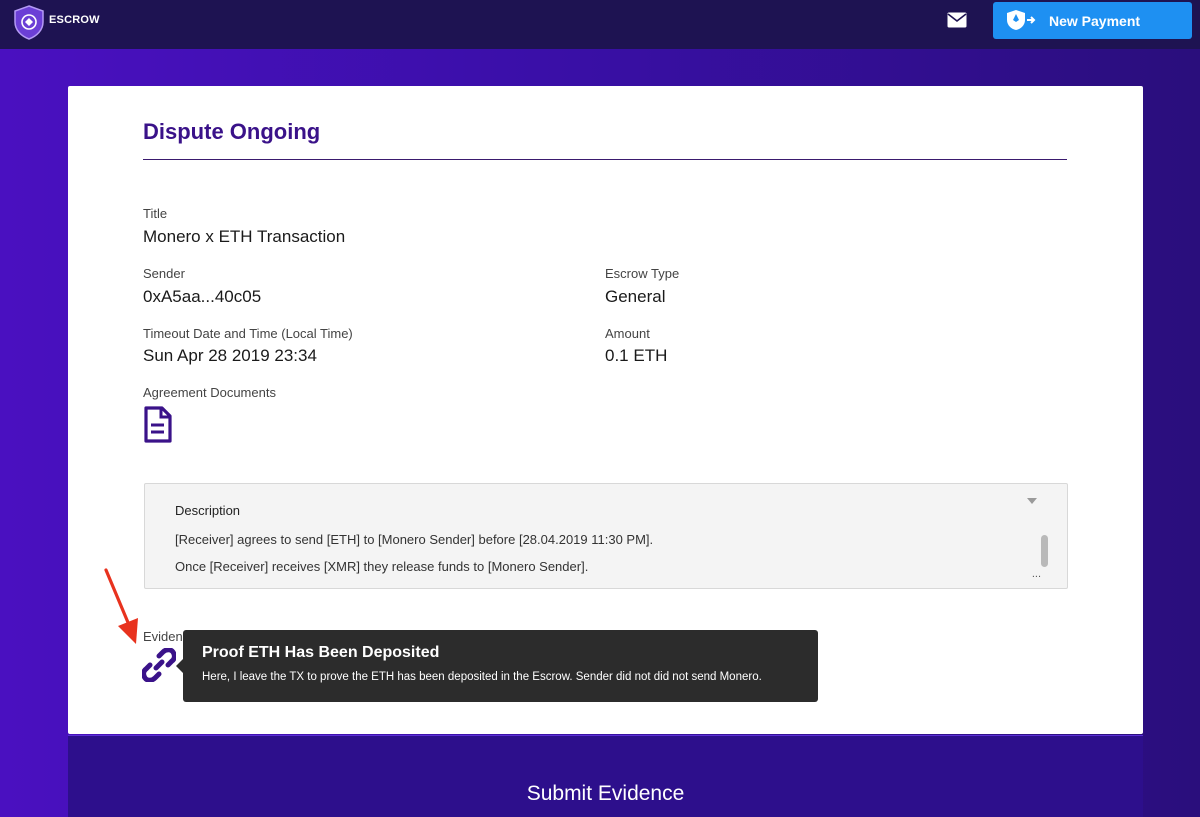 This screenshot has height=817, width=1200. I want to click on annotation-arrow-icon, so click(121, 606).